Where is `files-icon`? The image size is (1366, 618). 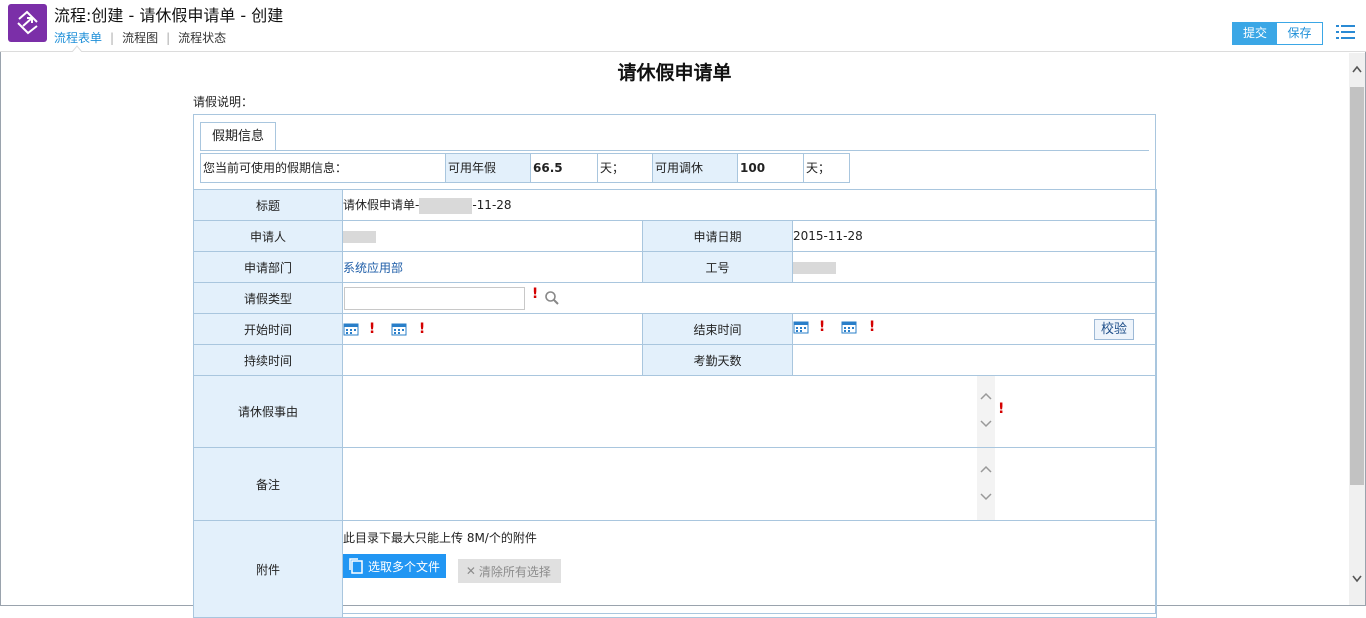
files-icon is located at coordinates (356, 566).